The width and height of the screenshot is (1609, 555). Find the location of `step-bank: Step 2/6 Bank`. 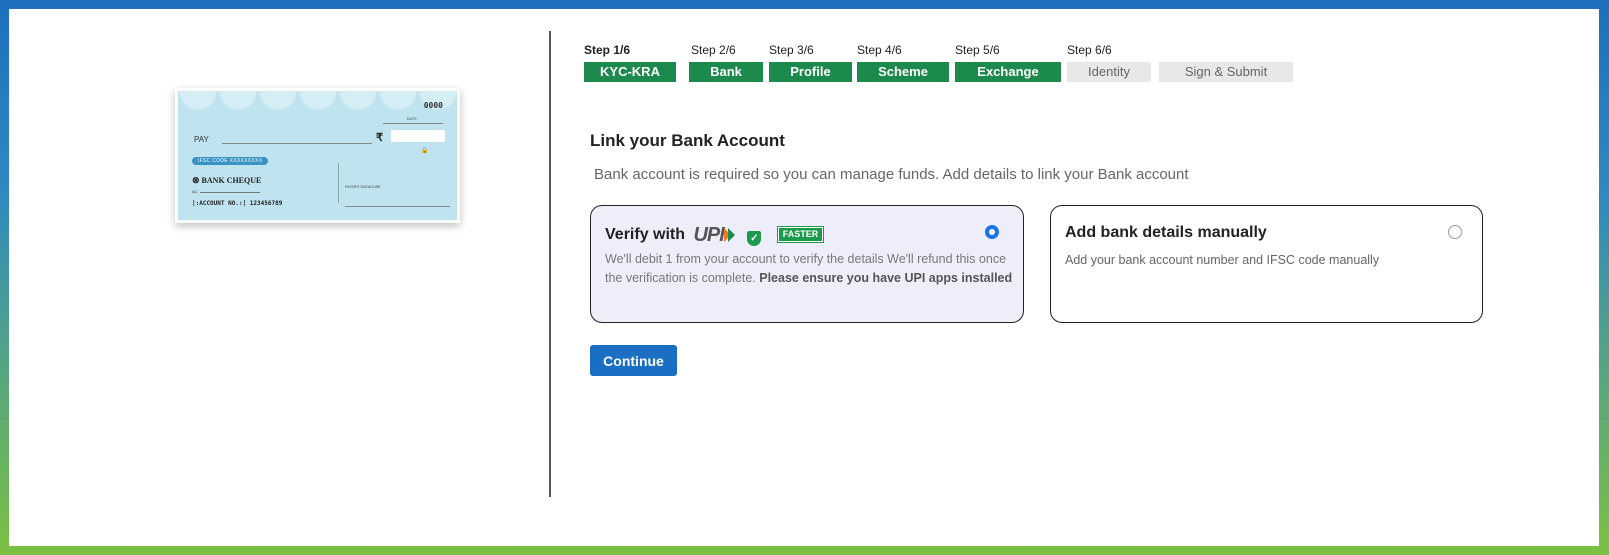

step-bank: Step 2/6 Bank is located at coordinates (726, 61).